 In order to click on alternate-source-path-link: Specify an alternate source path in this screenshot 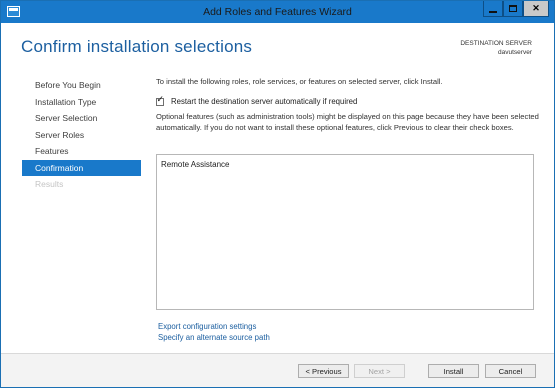, I will do `click(214, 337)`.